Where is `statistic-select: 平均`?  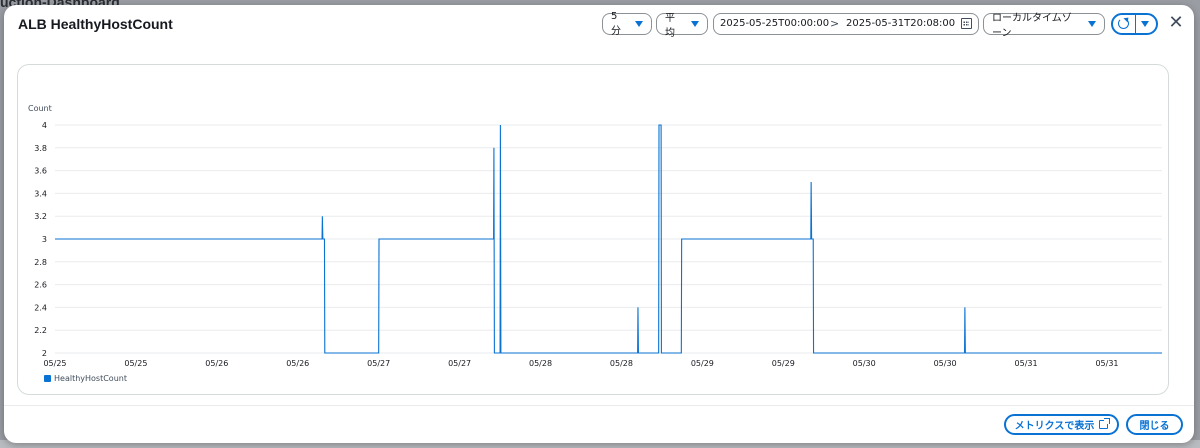 statistic-select: 平均 is located at coordinates (682, 26).